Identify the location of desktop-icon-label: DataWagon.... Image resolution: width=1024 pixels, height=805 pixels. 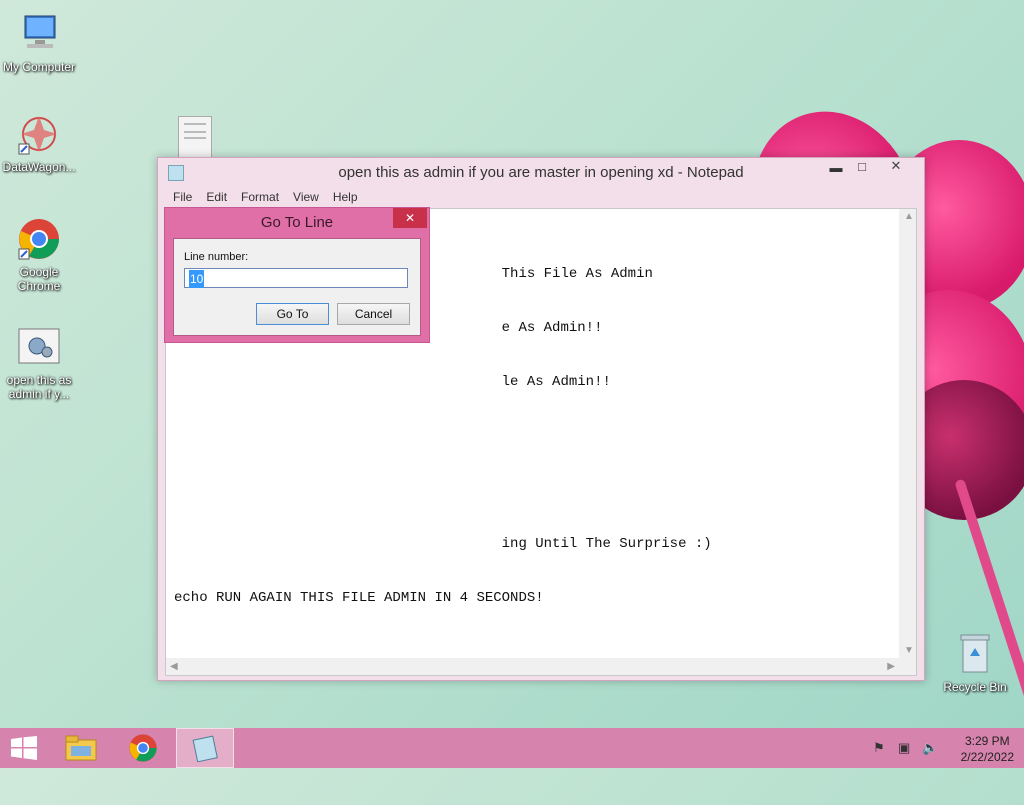
(39, 167).